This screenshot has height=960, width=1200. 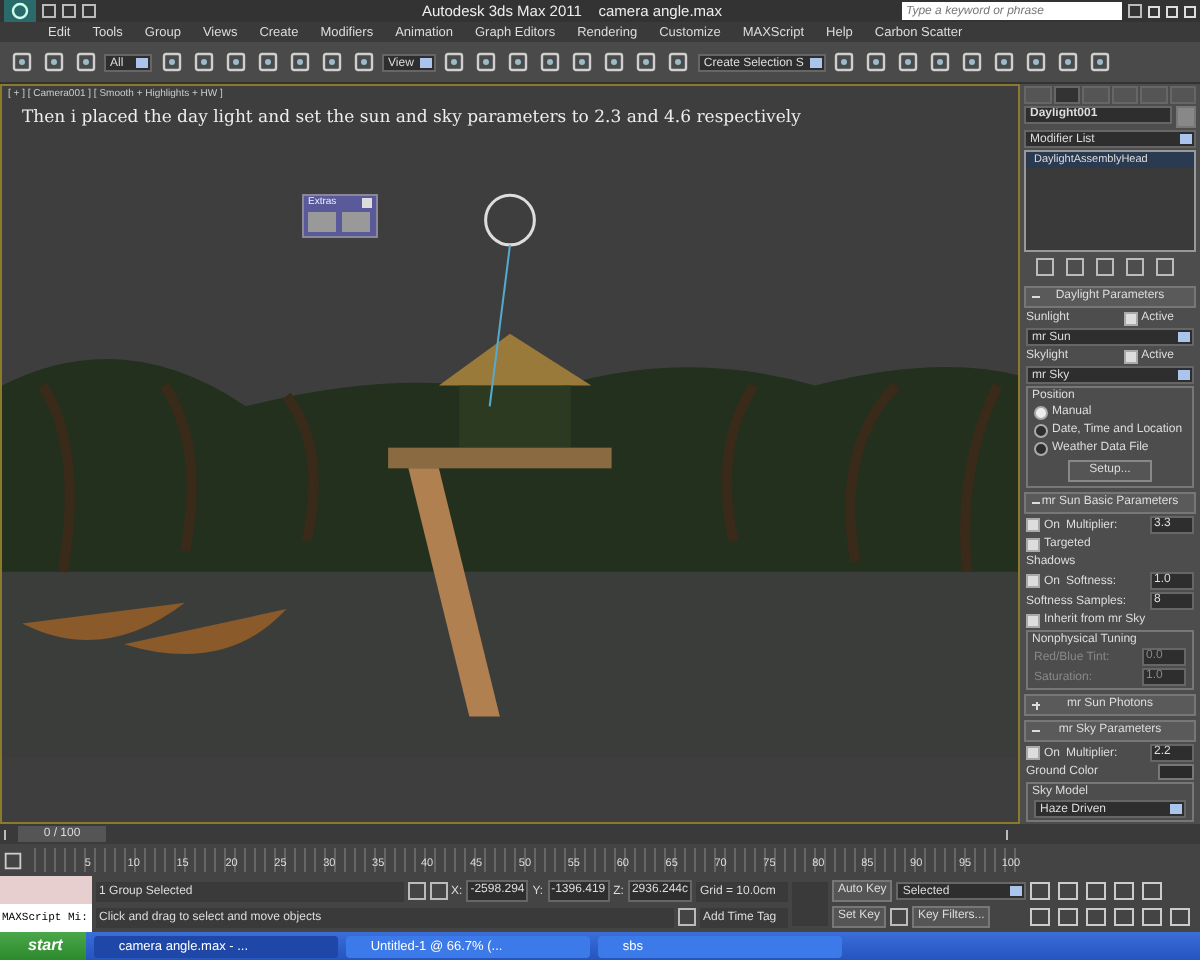 What do you see at coordinates (411, 119) in the screenshot?
I see `caption-text: Then i placed the day light and set the sun and sky parameters to 2.3 and 4.6 respectively` at bounding box center [411, 119].